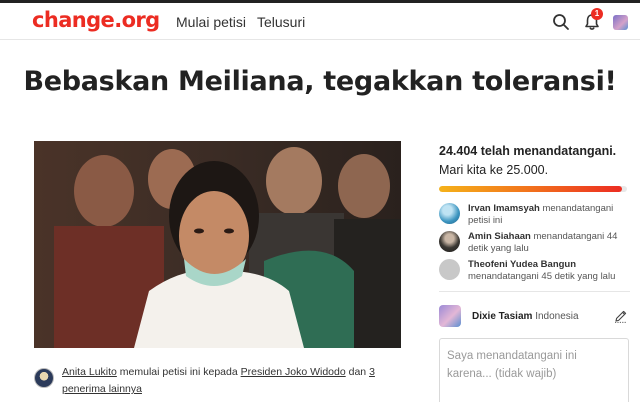 Image resolution: width=640 pixels, height=402 pixels. I want to click on nav-browse: Telusuri, so click(281, 22).